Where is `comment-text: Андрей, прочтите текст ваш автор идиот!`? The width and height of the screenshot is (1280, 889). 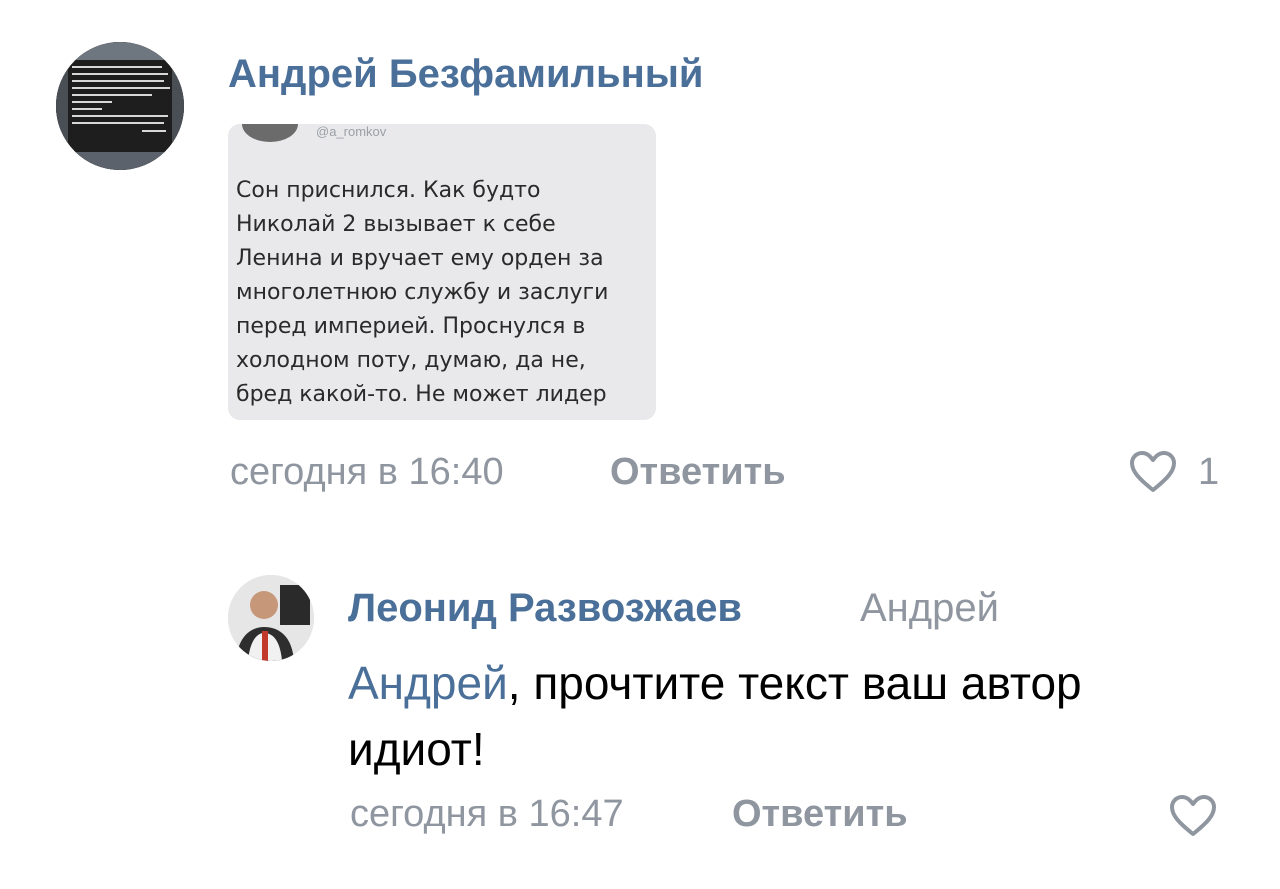 comment-text: Андрей, прочтите текст ваш автор идиот! is located at coordinates (788, 716).